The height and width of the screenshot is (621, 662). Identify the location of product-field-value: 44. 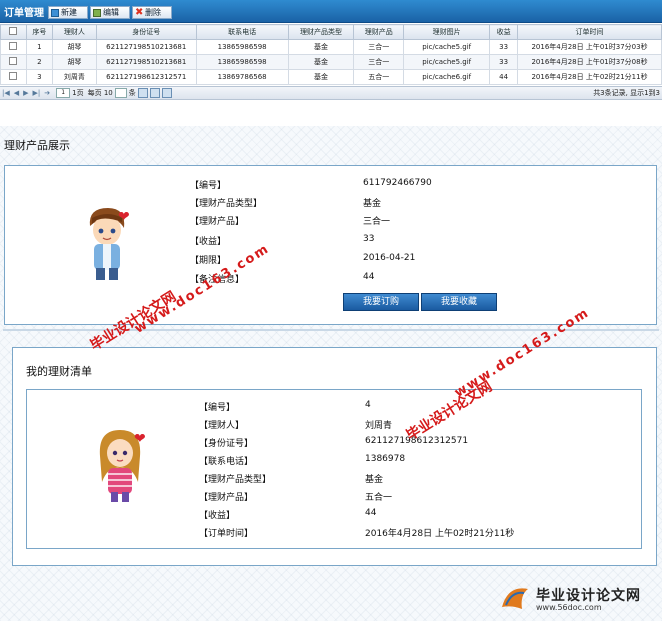
(369, 277).